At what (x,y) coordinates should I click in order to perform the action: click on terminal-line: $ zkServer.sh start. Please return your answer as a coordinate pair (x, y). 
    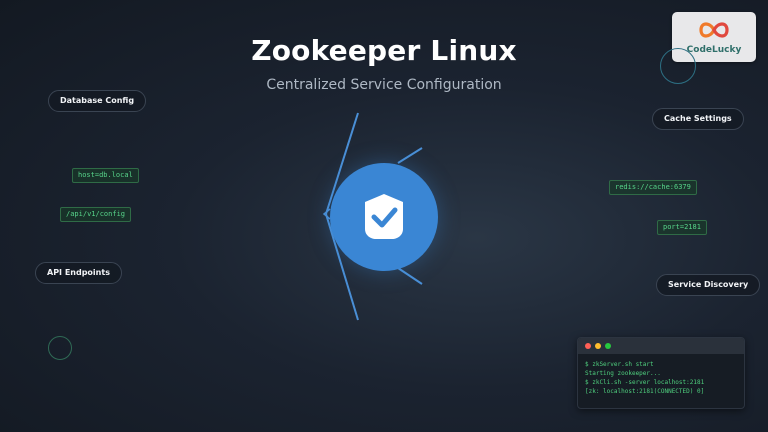
    Looking at the image, I should click on (619, 364).